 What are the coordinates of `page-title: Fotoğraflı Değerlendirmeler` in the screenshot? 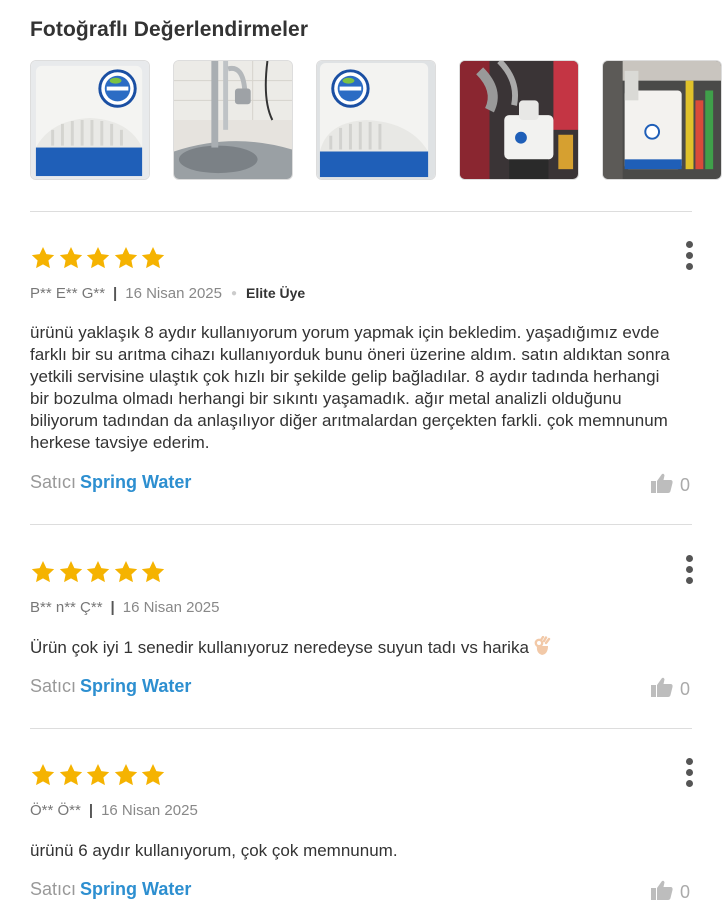 It's located at (169, 29).